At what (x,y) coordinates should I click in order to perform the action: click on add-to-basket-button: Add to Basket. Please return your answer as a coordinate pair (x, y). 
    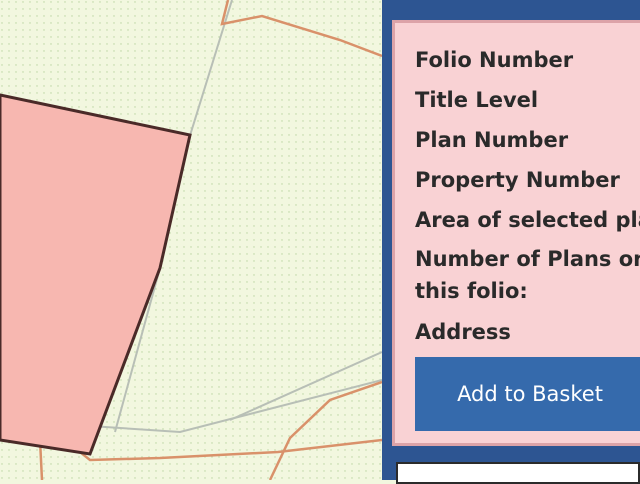
    Looking at the image, I should click on (527, 394).